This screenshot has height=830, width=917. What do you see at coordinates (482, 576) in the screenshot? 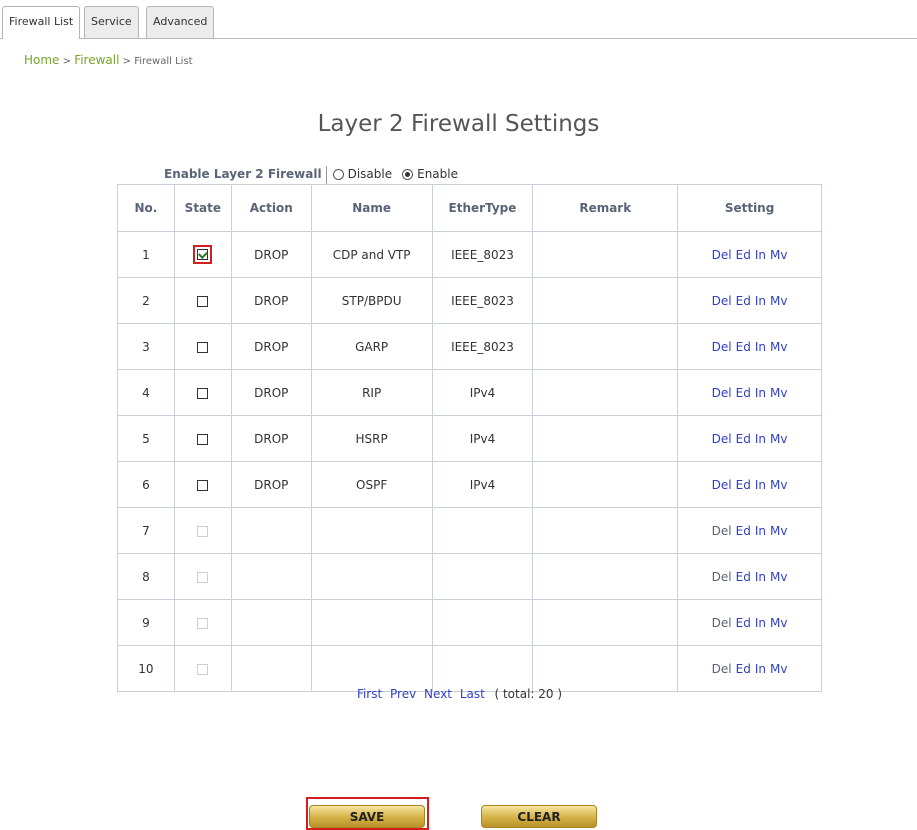
I see `cell-ethertype` at bounding box center [482, 576].